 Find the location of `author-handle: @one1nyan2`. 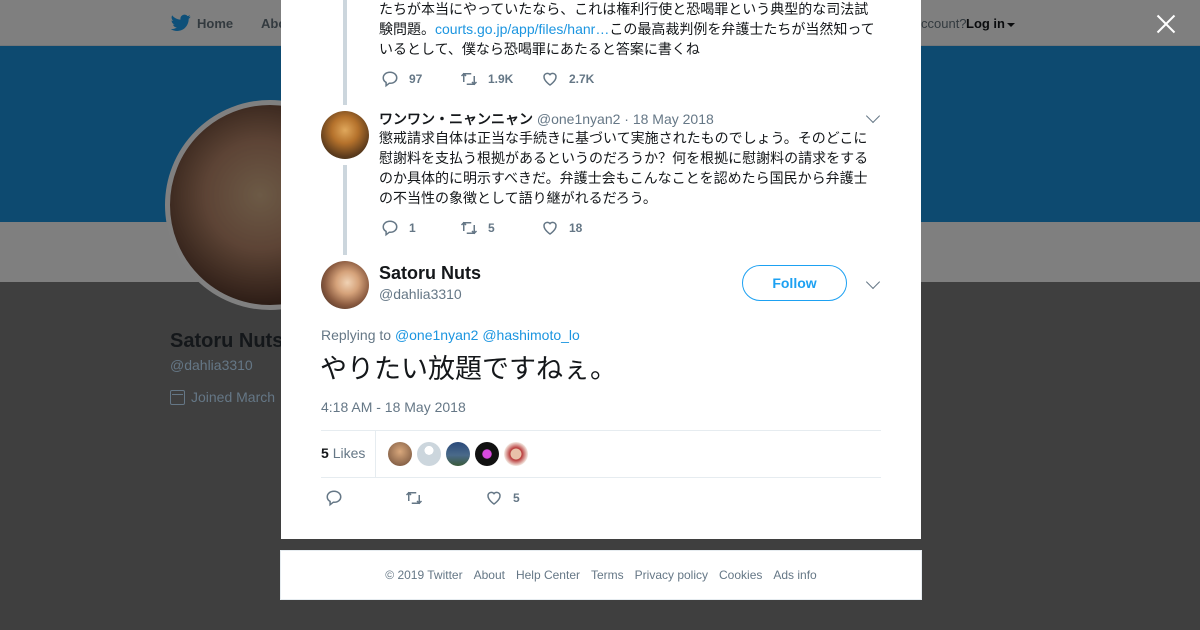

author-handle: @one1nyan2 is located at coordinates (579, 119).